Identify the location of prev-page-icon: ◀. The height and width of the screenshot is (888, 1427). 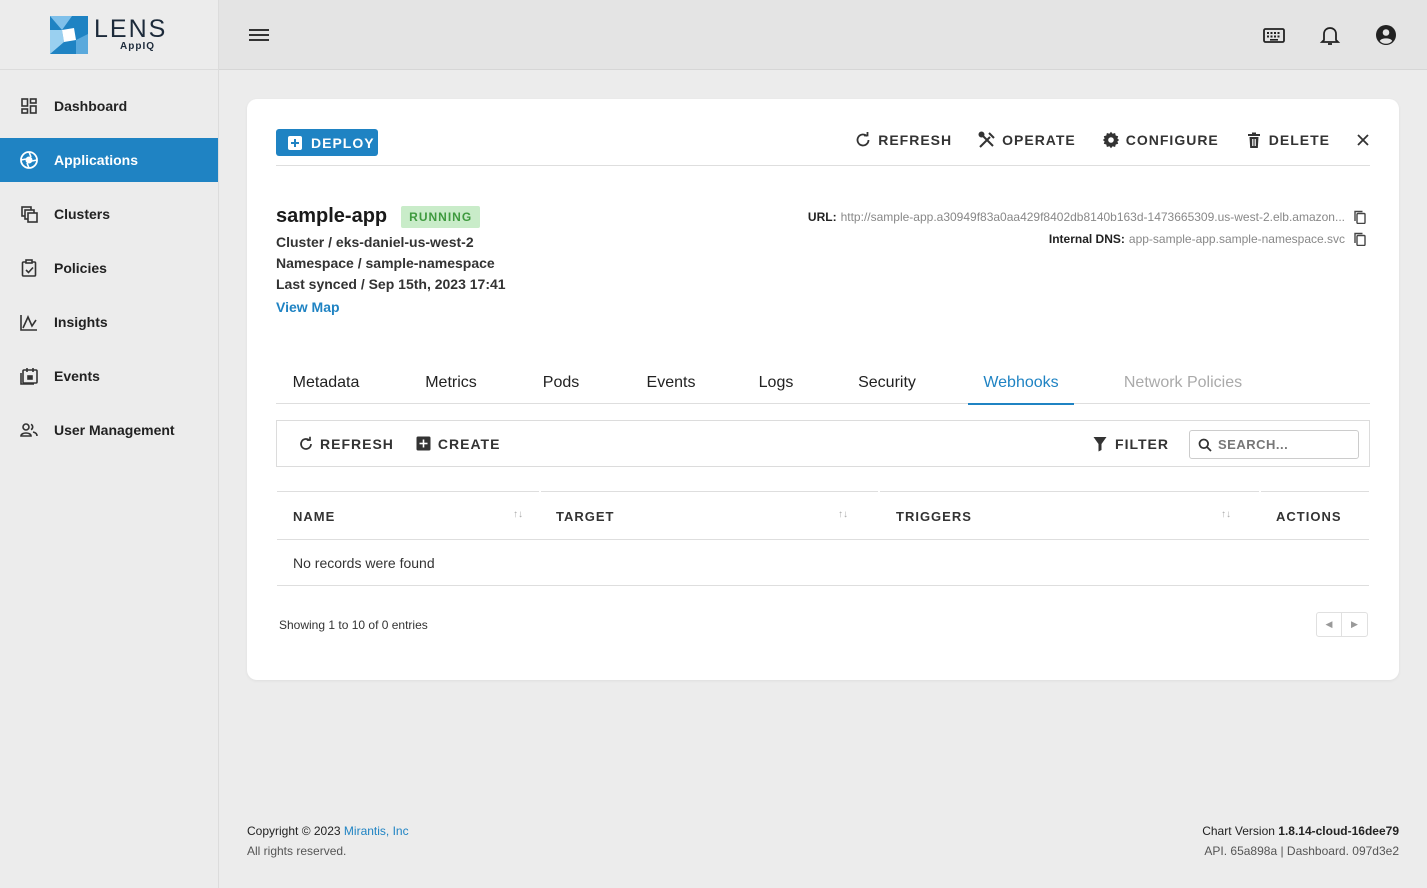
(1329, 624).